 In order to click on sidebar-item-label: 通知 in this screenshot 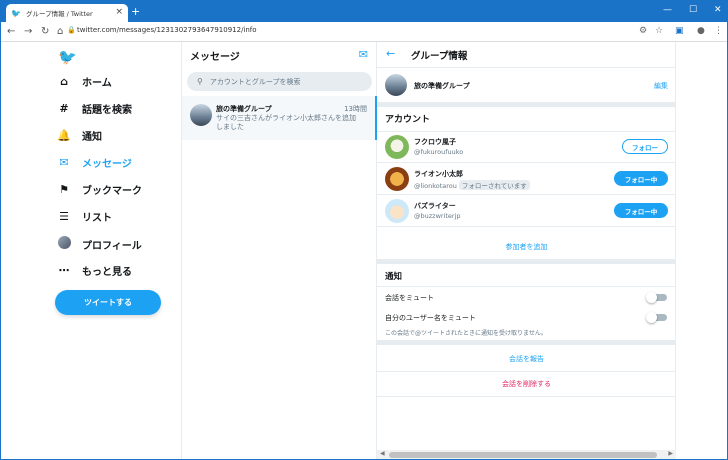, I will do `click(92, 137)`.